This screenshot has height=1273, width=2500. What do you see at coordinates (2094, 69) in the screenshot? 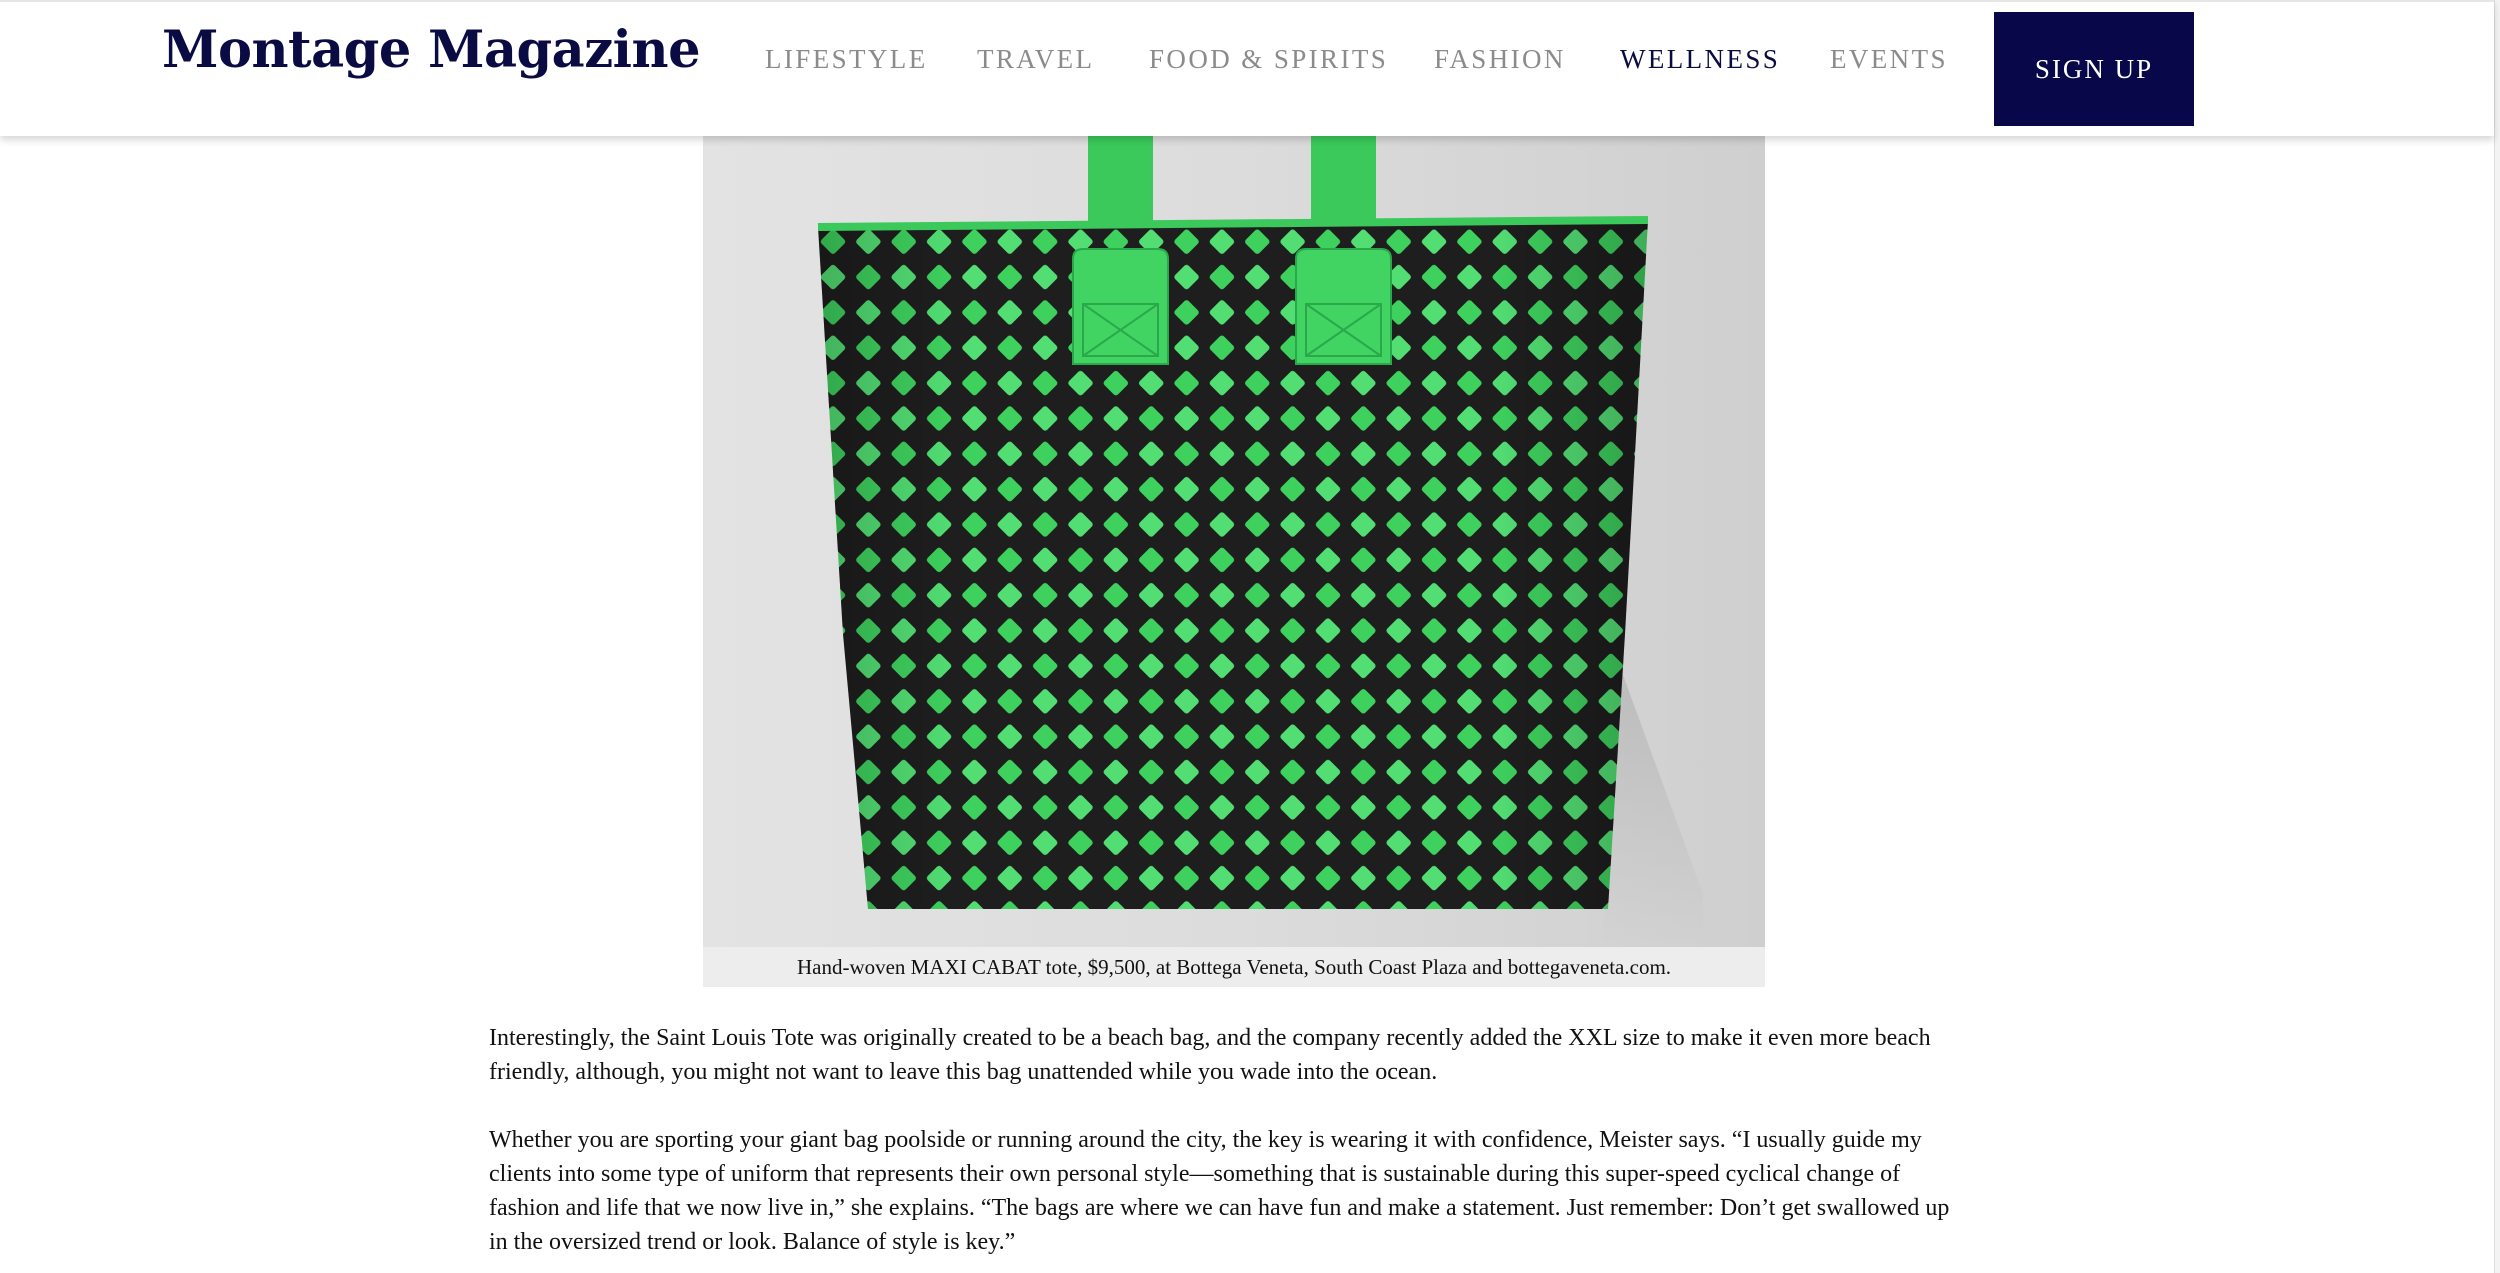
I see `signup-button: SIGN UP` at bounding box center [2094, 69].